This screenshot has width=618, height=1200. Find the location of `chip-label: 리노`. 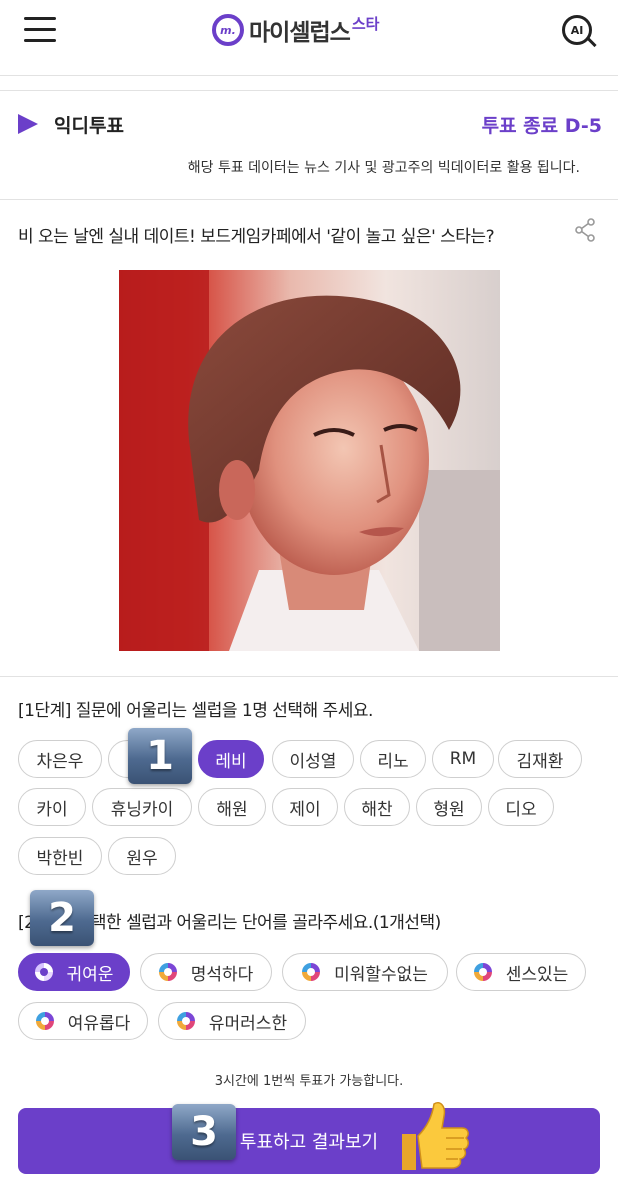

chip-label: 리노 is located at coordinates (393, 761).